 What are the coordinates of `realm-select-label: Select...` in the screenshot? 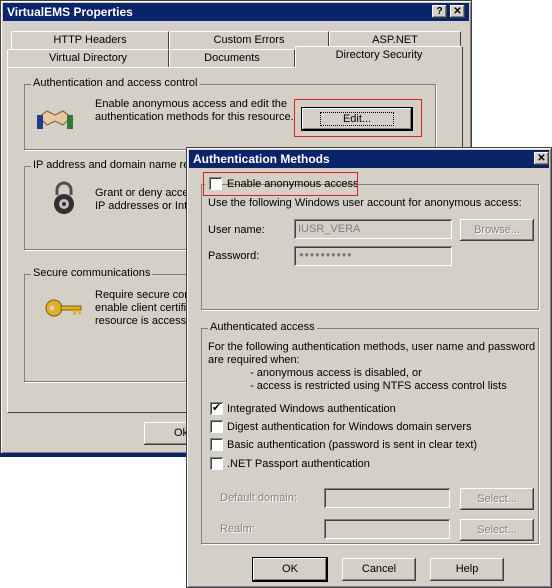 It's located at (497, 530).